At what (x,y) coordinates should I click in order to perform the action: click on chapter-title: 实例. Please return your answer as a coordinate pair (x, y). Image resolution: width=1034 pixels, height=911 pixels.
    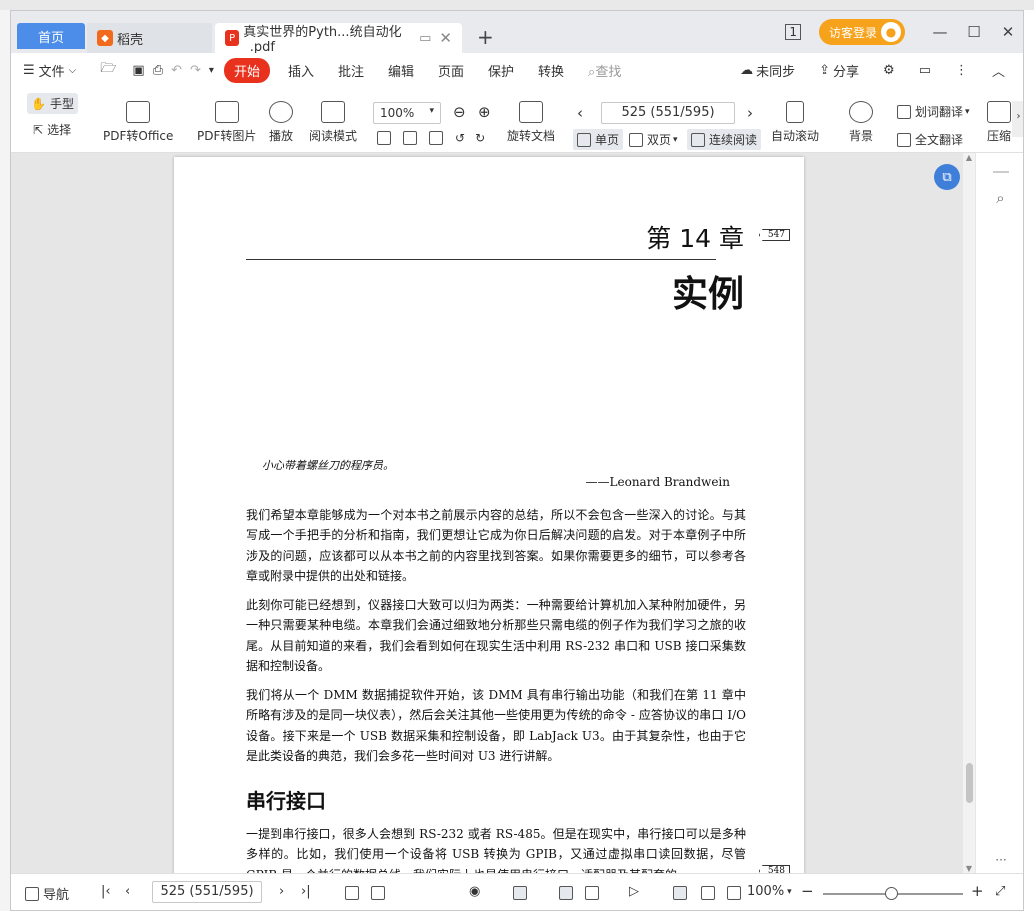
    Looking at the image, I should click on (707, 294).